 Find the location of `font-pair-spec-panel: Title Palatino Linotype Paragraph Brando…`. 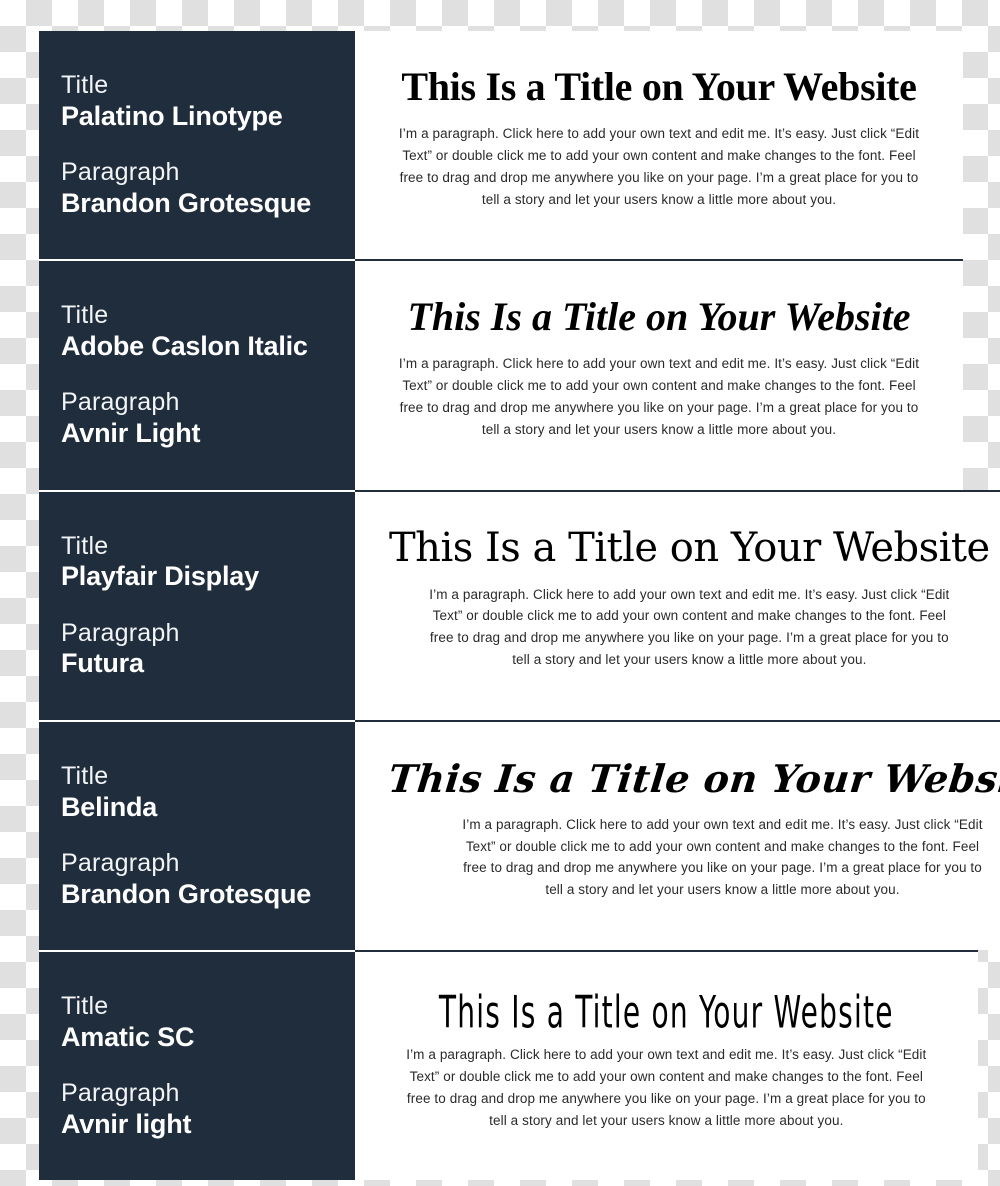

font-pair-spec-panel: Title Palatino Linotype Paragraph Brando… is located at coordinates (197, 145).